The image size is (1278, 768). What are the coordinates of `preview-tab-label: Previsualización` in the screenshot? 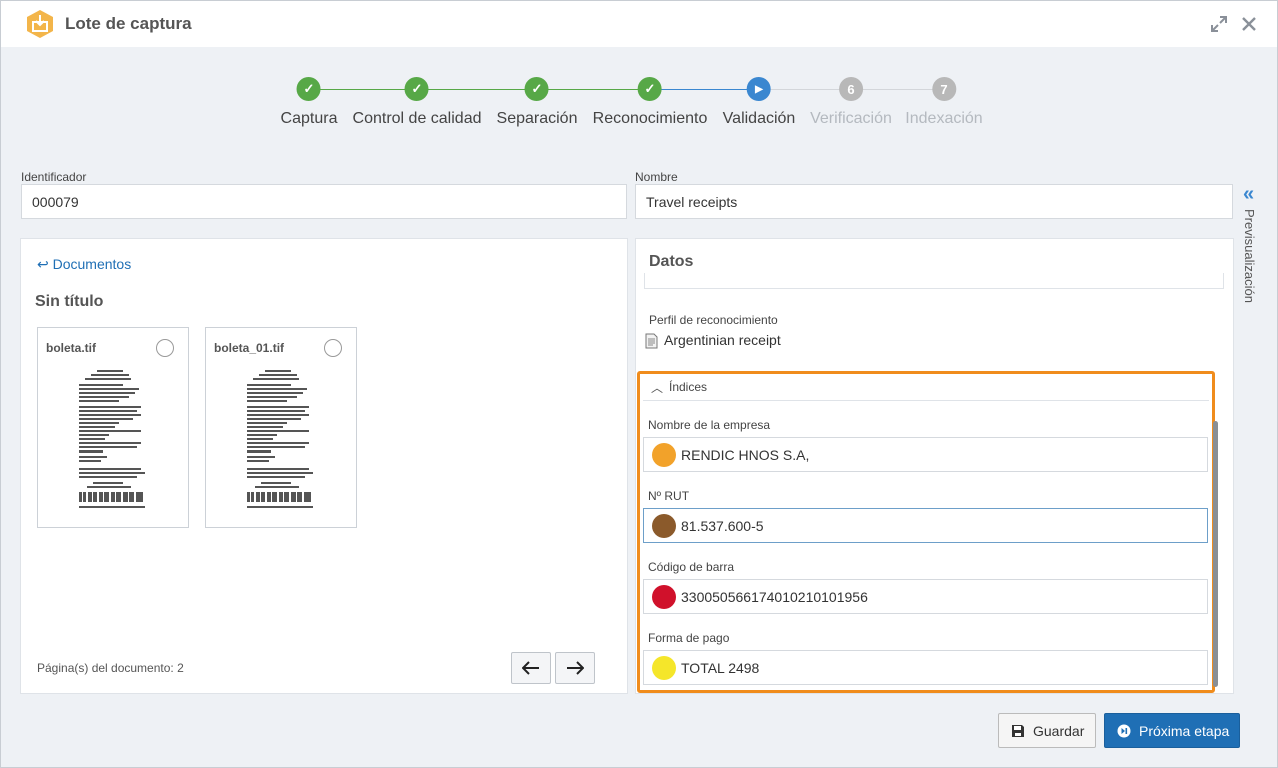 It's located at (1249, 256).